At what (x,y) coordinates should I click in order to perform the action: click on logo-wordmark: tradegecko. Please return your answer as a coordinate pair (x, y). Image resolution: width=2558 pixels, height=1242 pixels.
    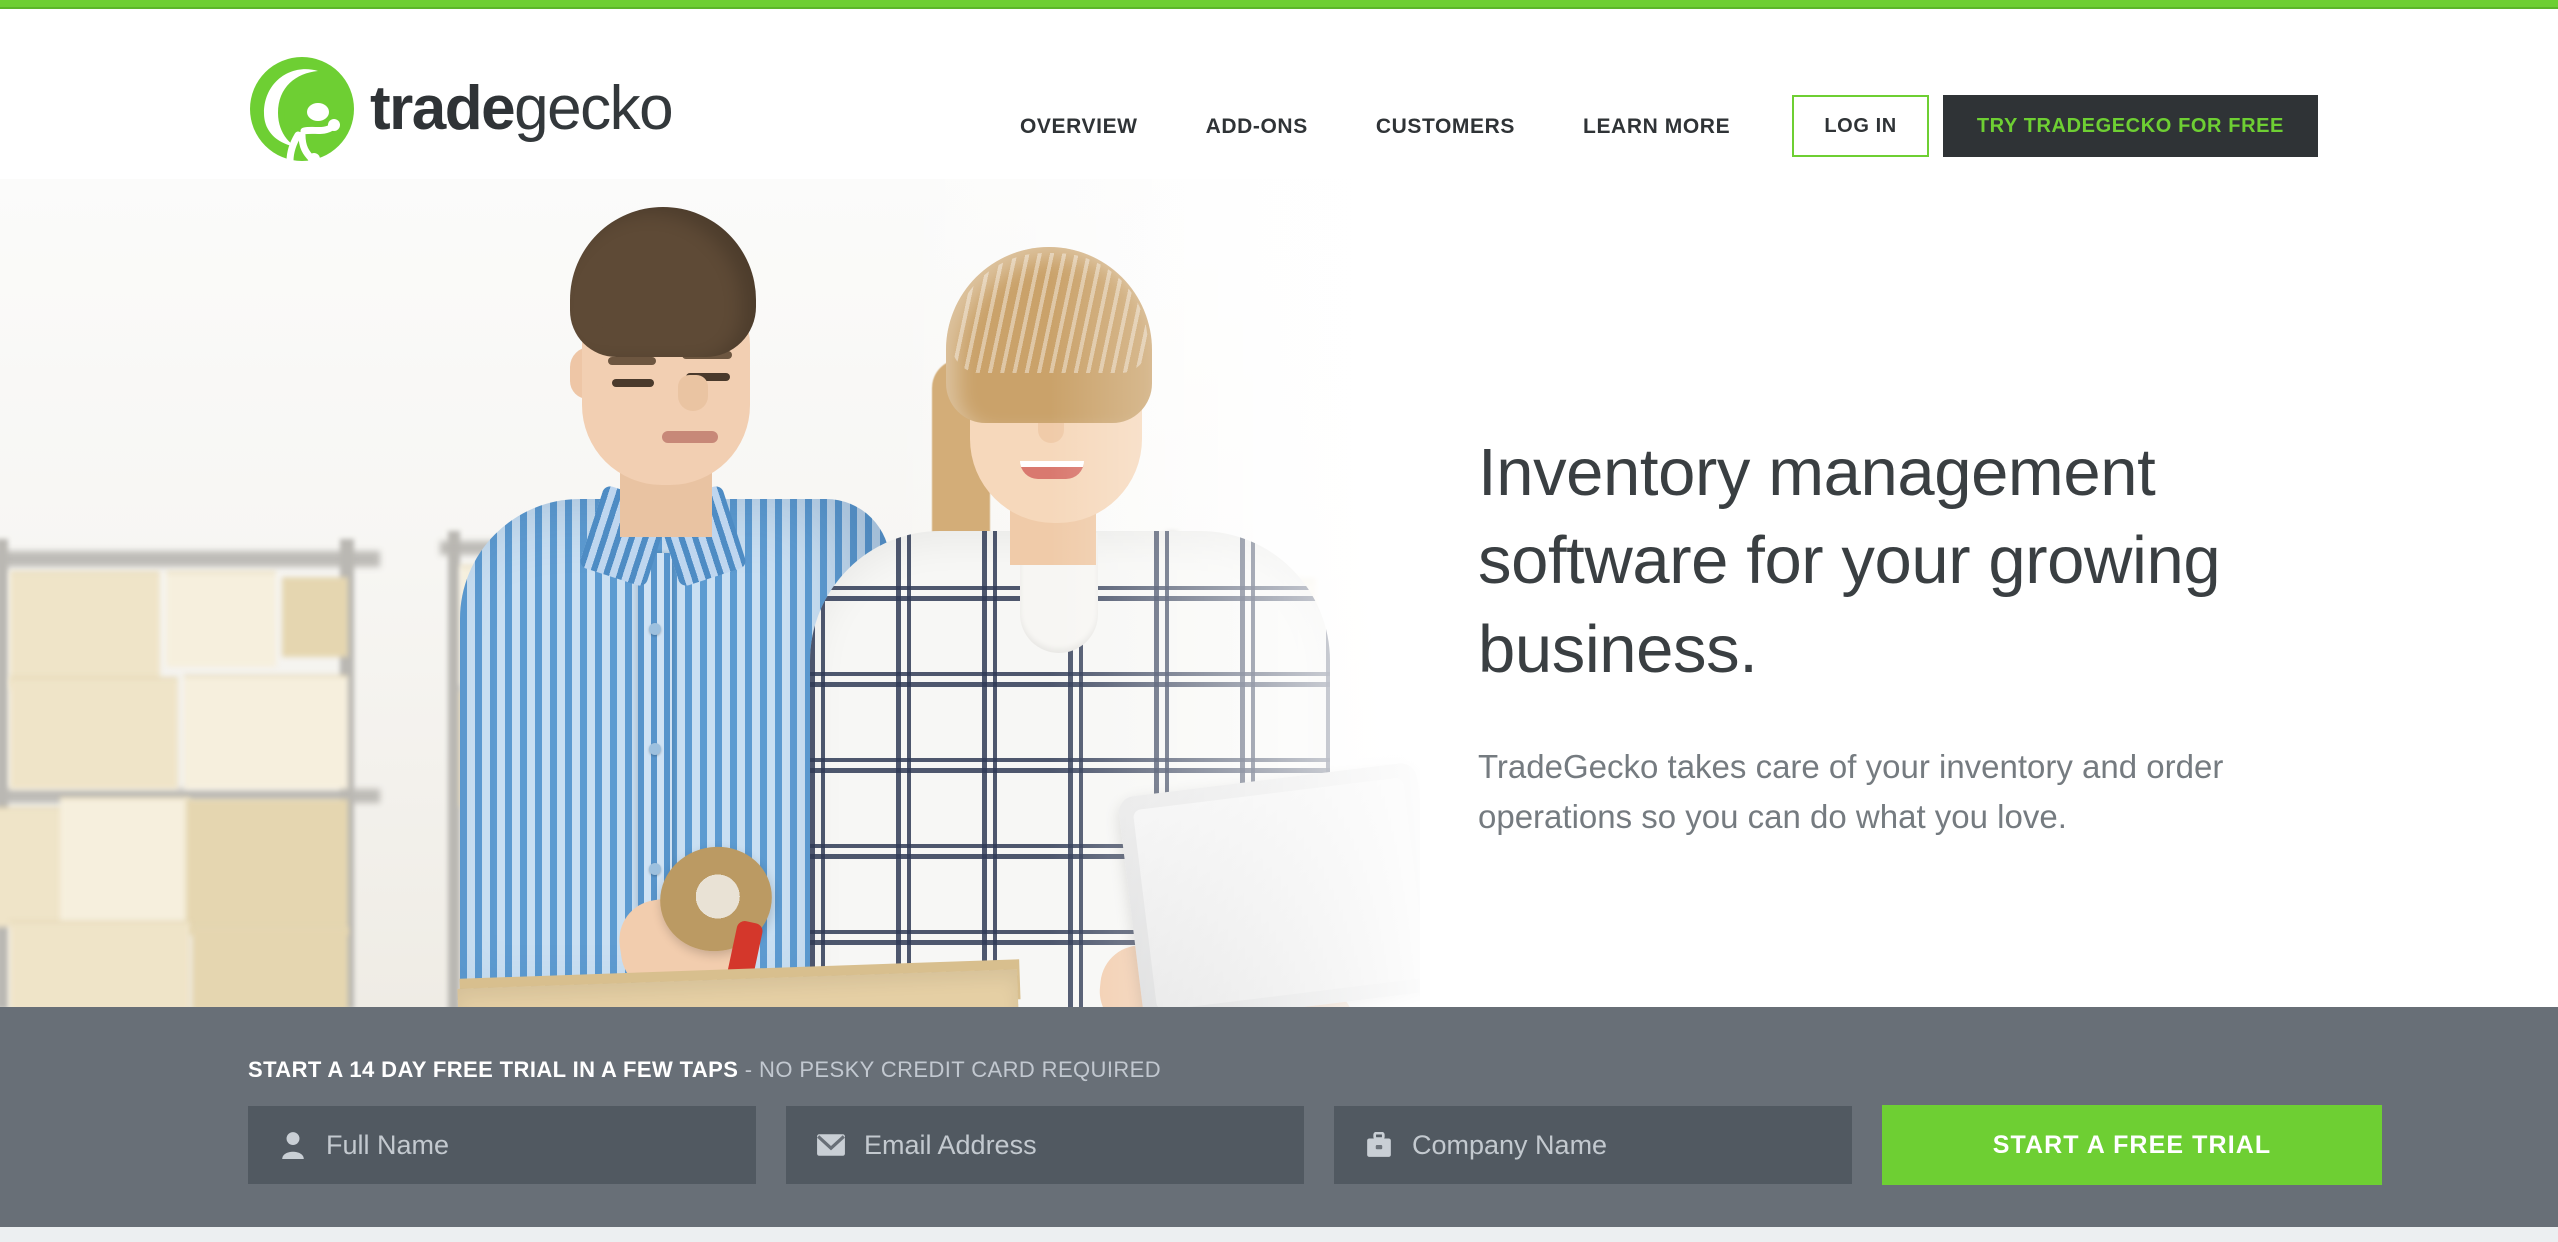
    Looking at the image, I should click on (522, 109).